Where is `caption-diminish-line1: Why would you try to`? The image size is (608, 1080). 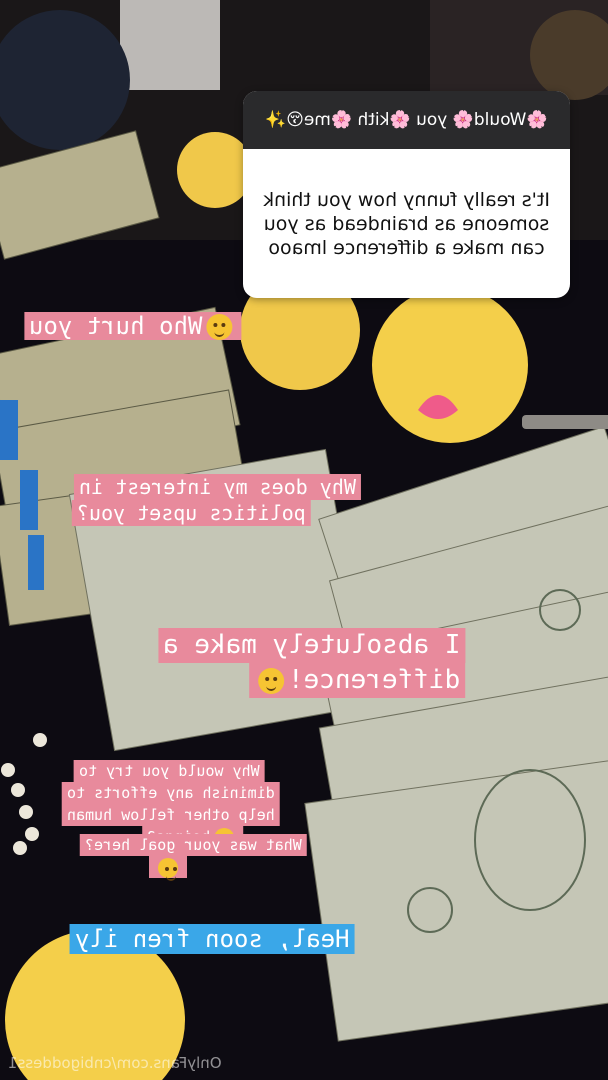
caption-diminish-line1: Why would you try to is located at coordinates (169, 771).